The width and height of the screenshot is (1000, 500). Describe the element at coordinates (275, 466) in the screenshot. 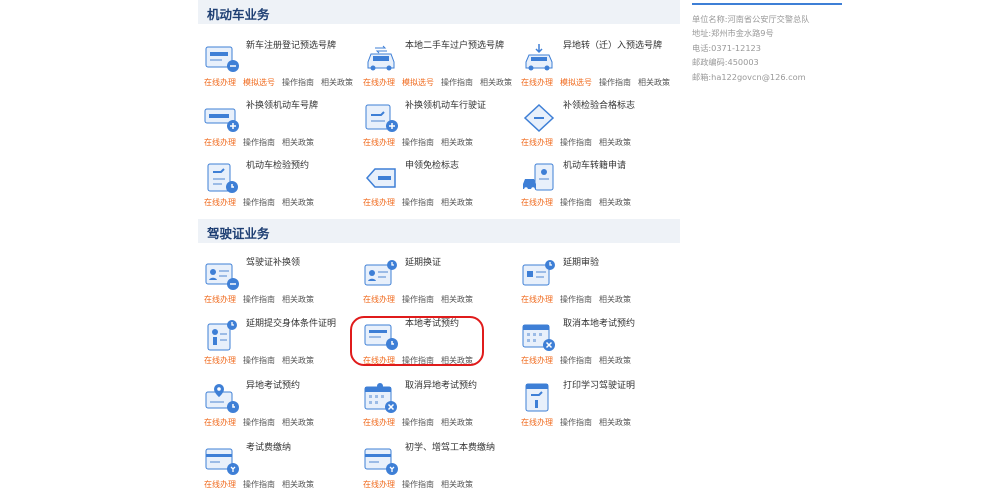

I see `service-item-exam-fee: 考试费缴纳 在线办理 操作指南 相关政策` at that location.